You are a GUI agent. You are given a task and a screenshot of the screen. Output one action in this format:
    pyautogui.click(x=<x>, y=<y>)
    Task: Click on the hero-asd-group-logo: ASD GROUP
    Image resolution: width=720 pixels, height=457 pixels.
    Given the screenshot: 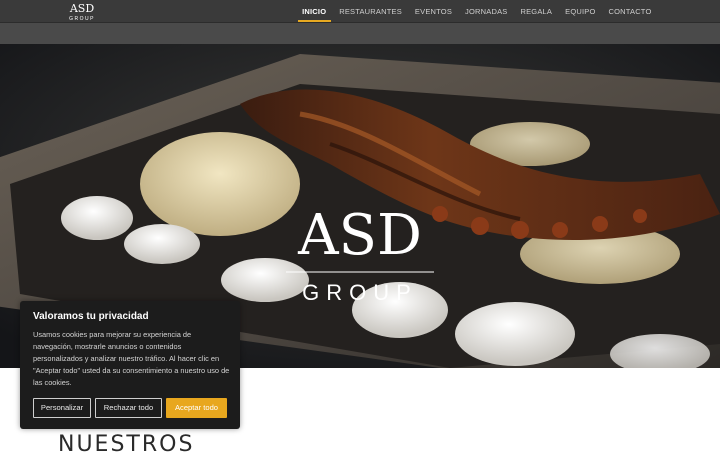 What is the action you would take?
    pyautogui.click(x=360, y=254)
    